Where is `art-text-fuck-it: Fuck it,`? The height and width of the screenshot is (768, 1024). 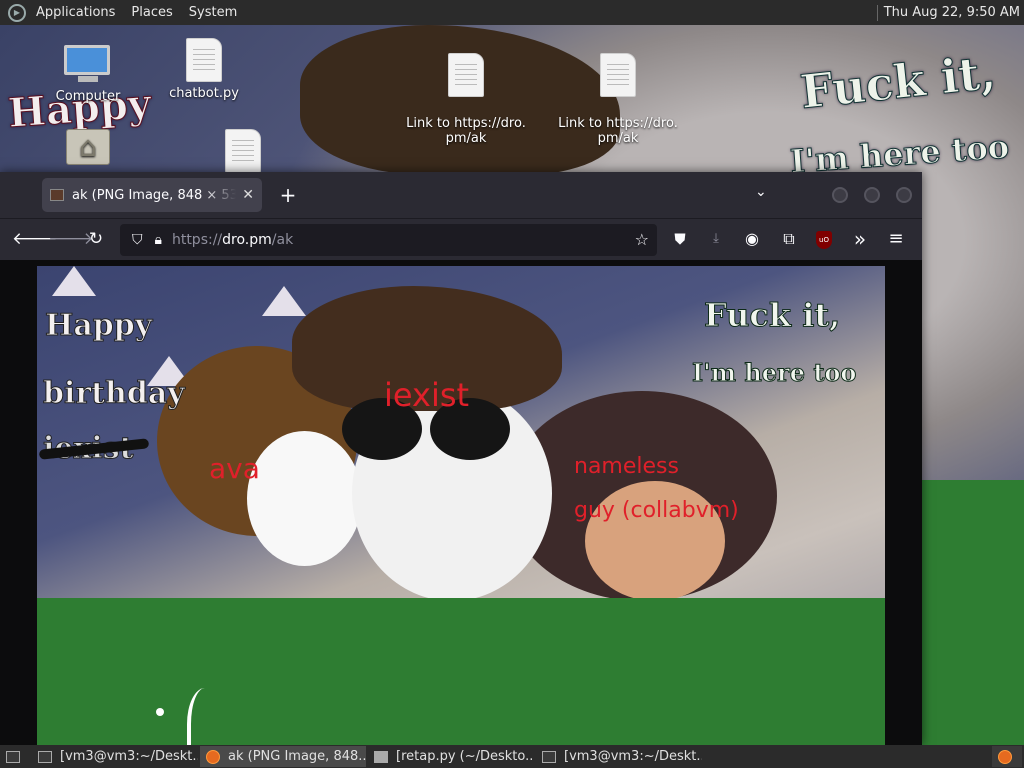 art-text-fuck-it: Fuck it, is located at coordinates (772, 315).